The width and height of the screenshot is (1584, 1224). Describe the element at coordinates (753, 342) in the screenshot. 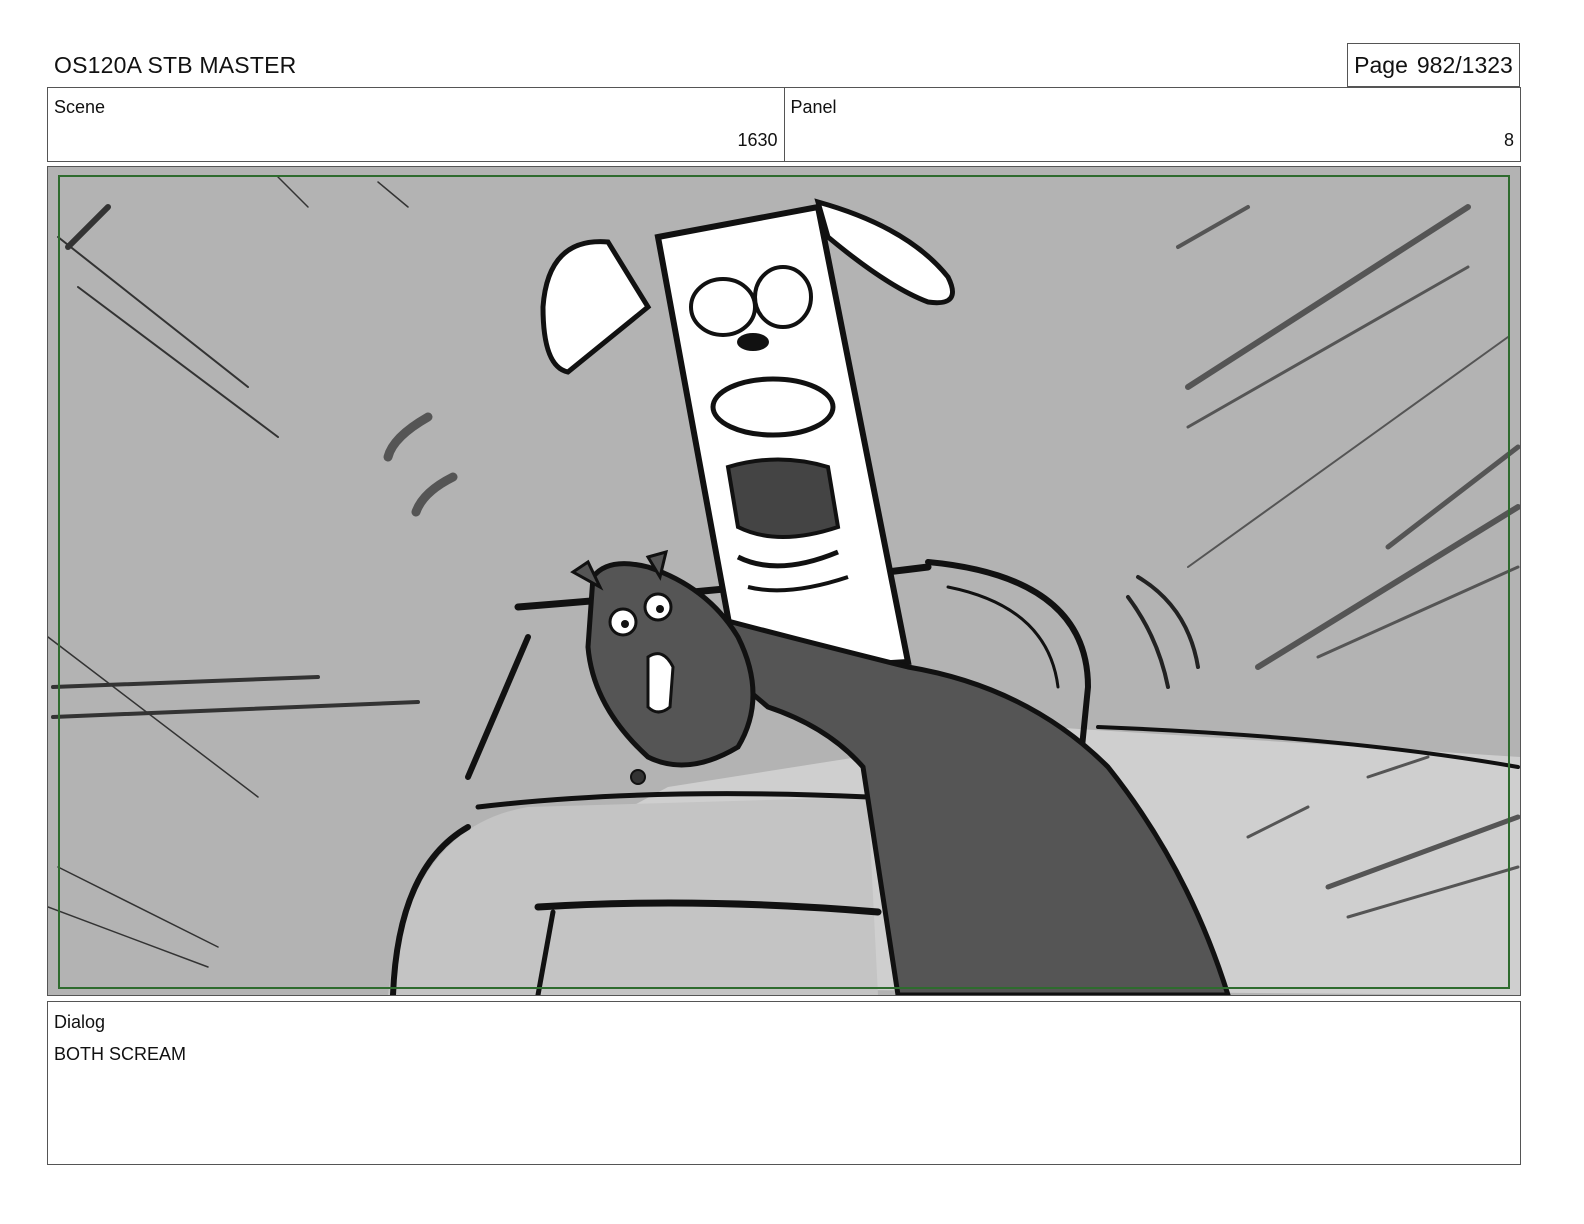

I see `dog-nose` at that location.